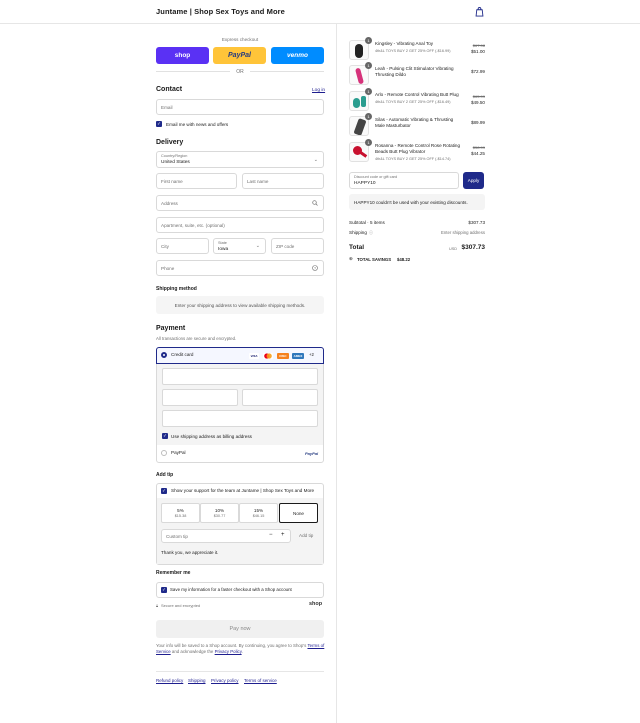 The width and height of the screenshot is (640, 723). Describe the element at coordinates (192, 651) in the screenshot. I see `legal-and: and acknowledge the` at that location.